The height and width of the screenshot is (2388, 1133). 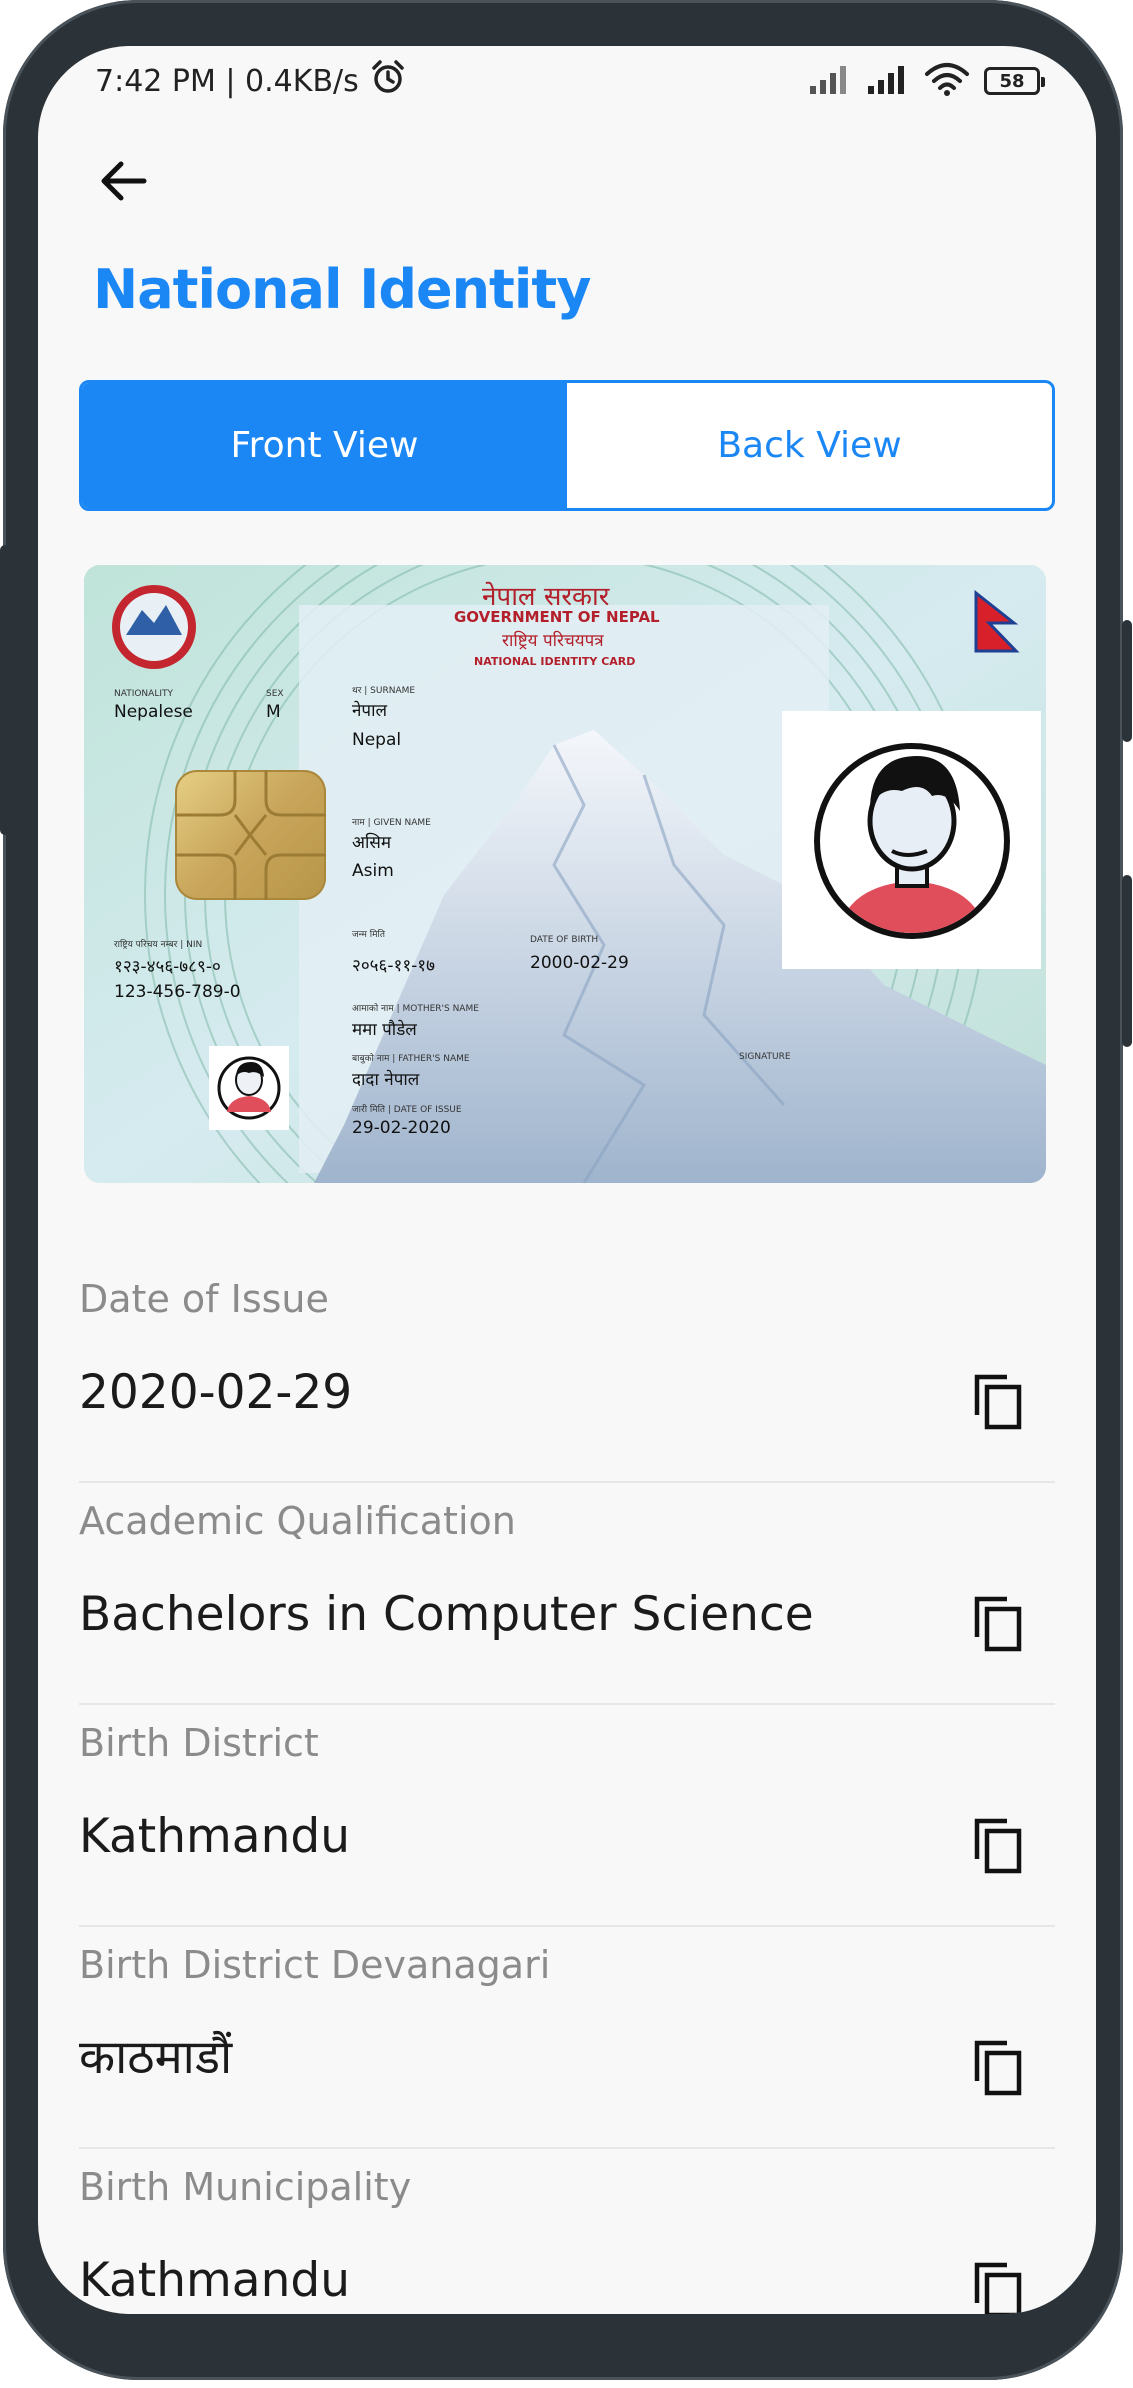 What do you see at coordinates (386, 1080) in the screenshot?
I see `father-name-value: दादा नेपाल` at bounding box center [386, 1080].